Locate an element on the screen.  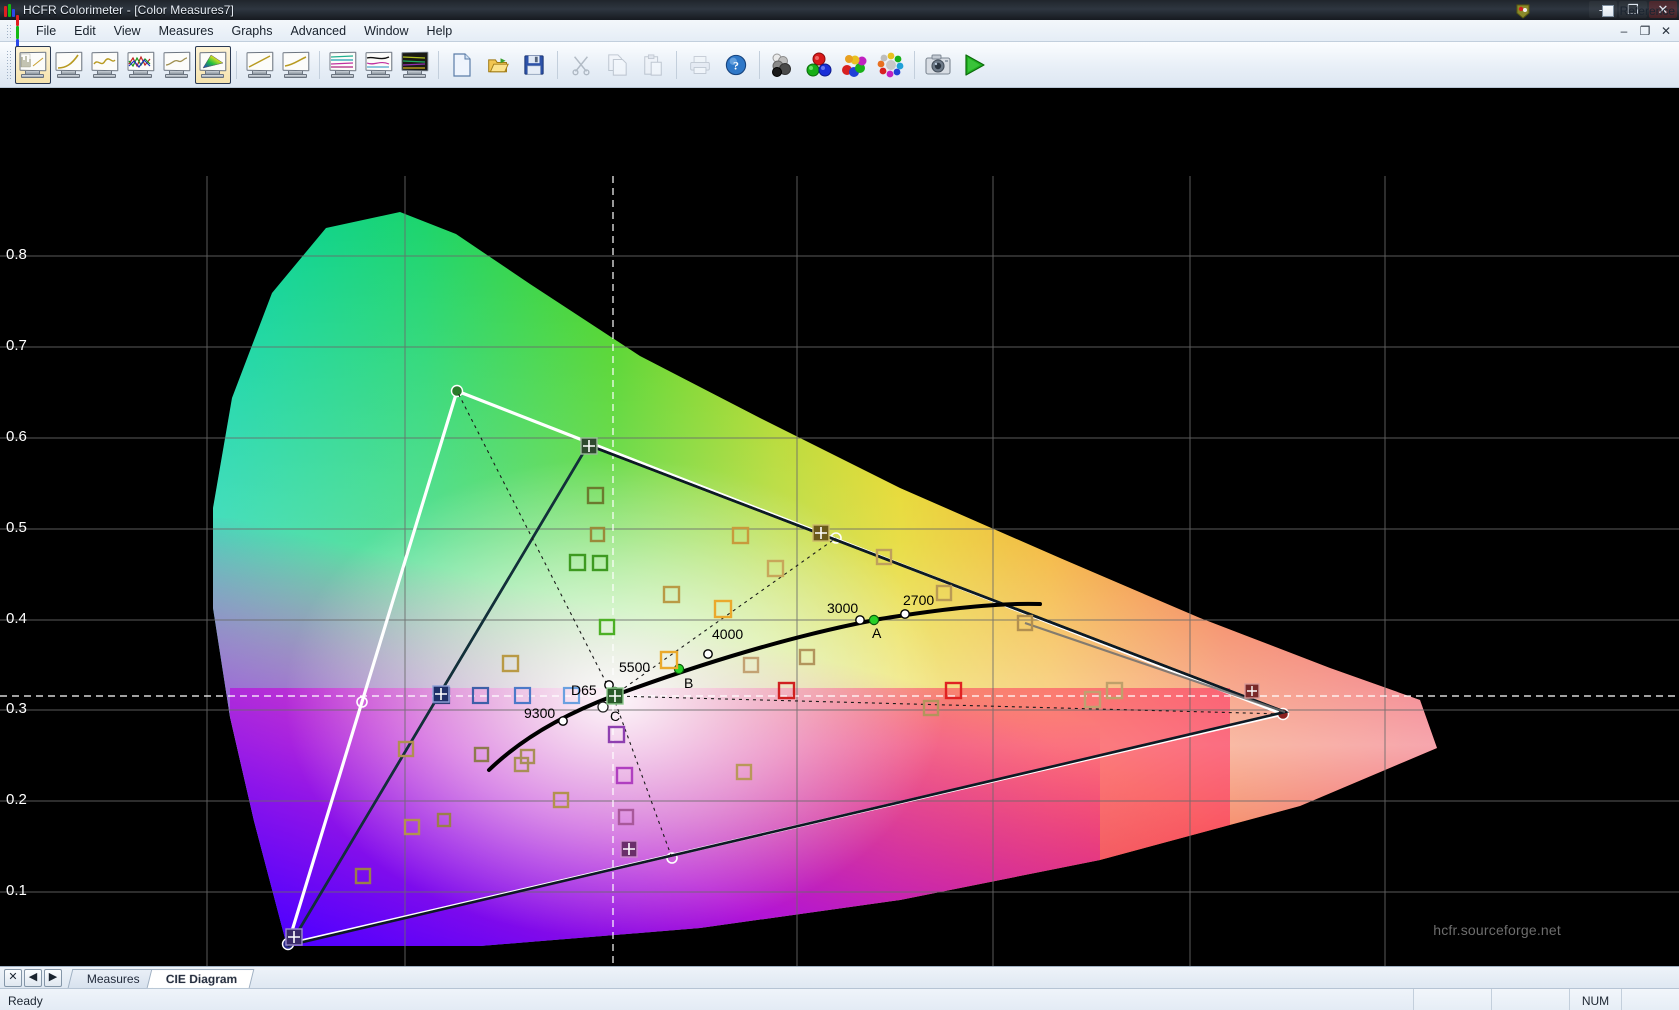
new-document-button is located at coordinates (462, 65).